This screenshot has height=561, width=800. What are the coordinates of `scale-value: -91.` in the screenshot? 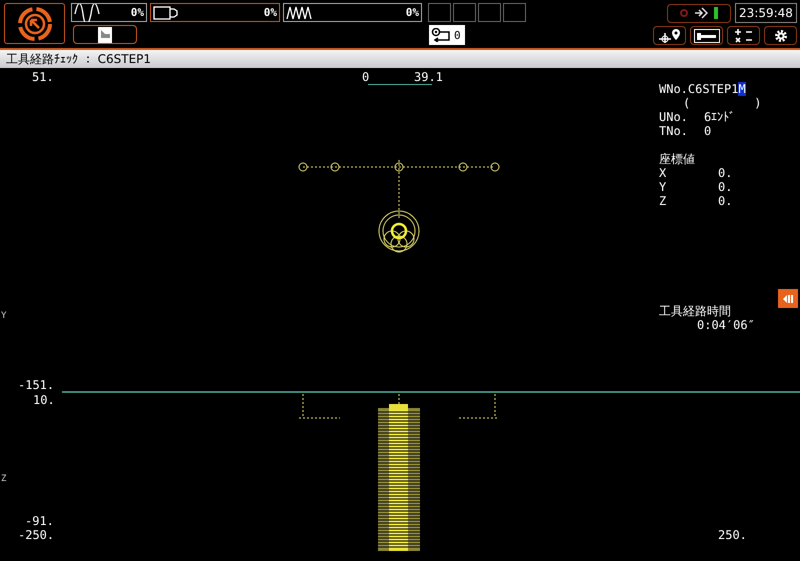 It's located at (39, 521).